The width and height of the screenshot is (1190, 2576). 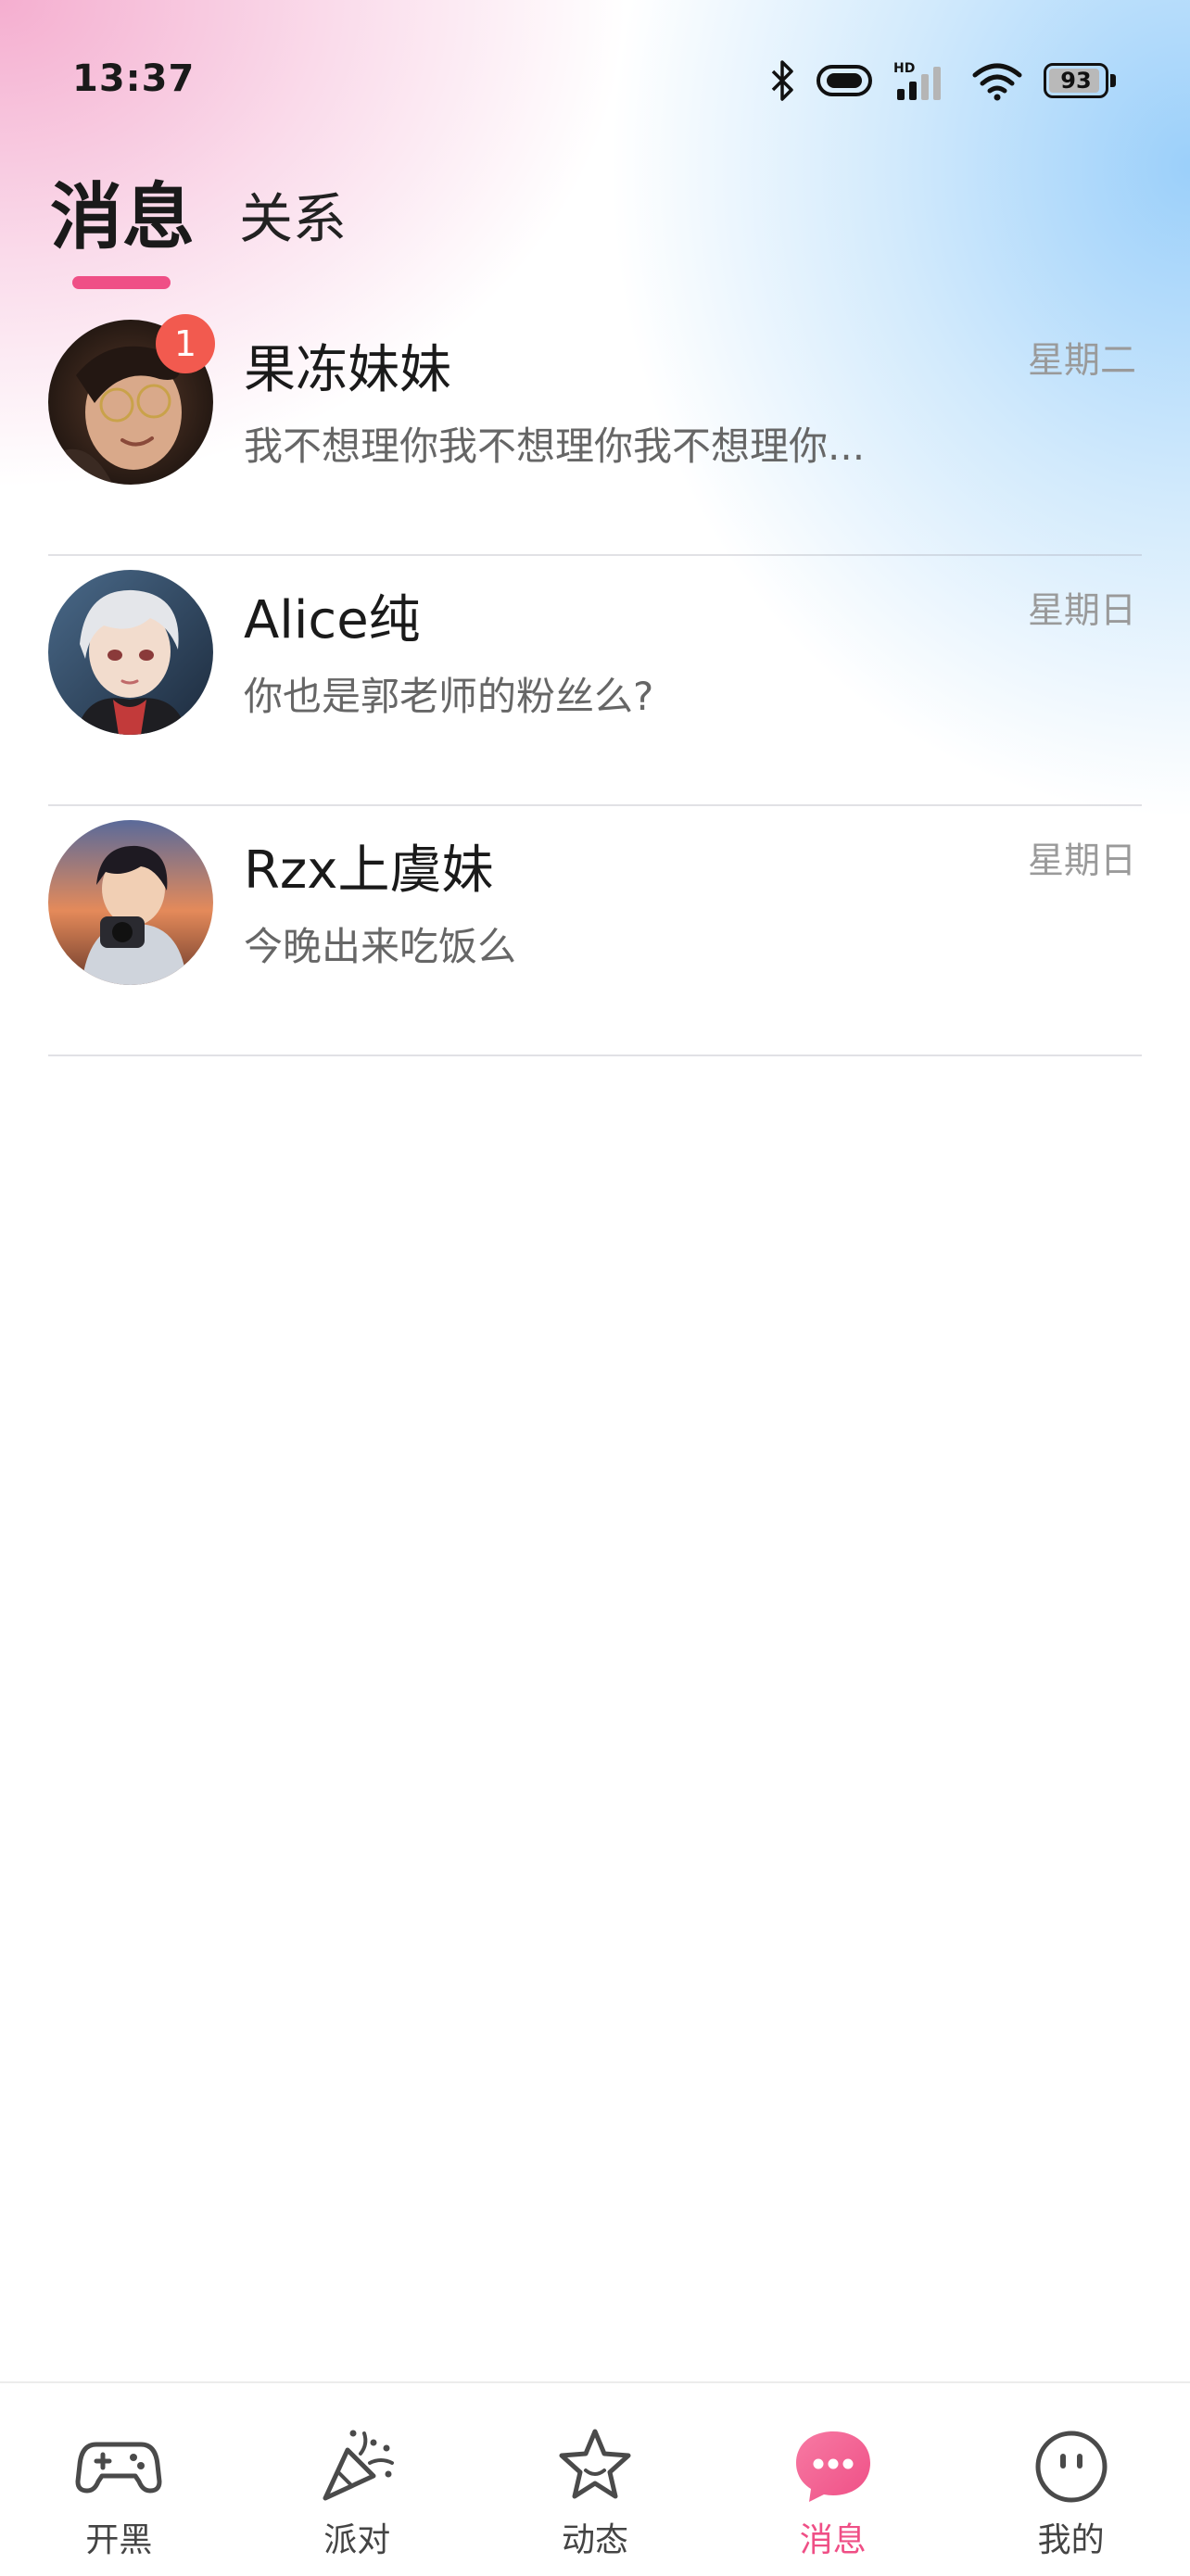 What do you see at coordinates (119, 2540) in the screenshot?
I see `nav-label: 开黑` at bounding box center [119, 2540].